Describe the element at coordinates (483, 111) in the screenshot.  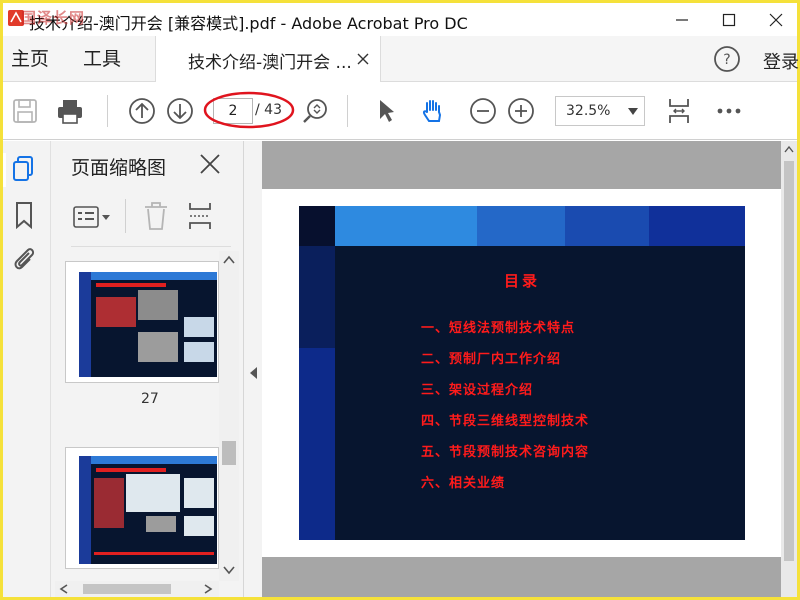
I see `zoom-out-icon` at that location.